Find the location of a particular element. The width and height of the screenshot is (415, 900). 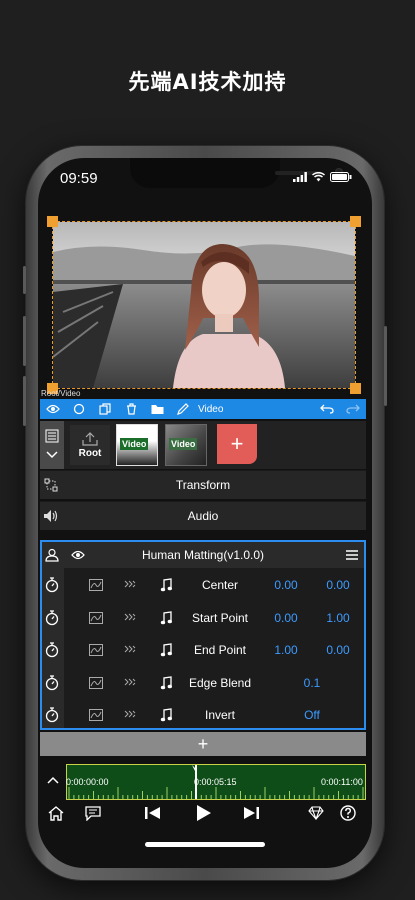

copy-button is located at coordinates (105, 409).